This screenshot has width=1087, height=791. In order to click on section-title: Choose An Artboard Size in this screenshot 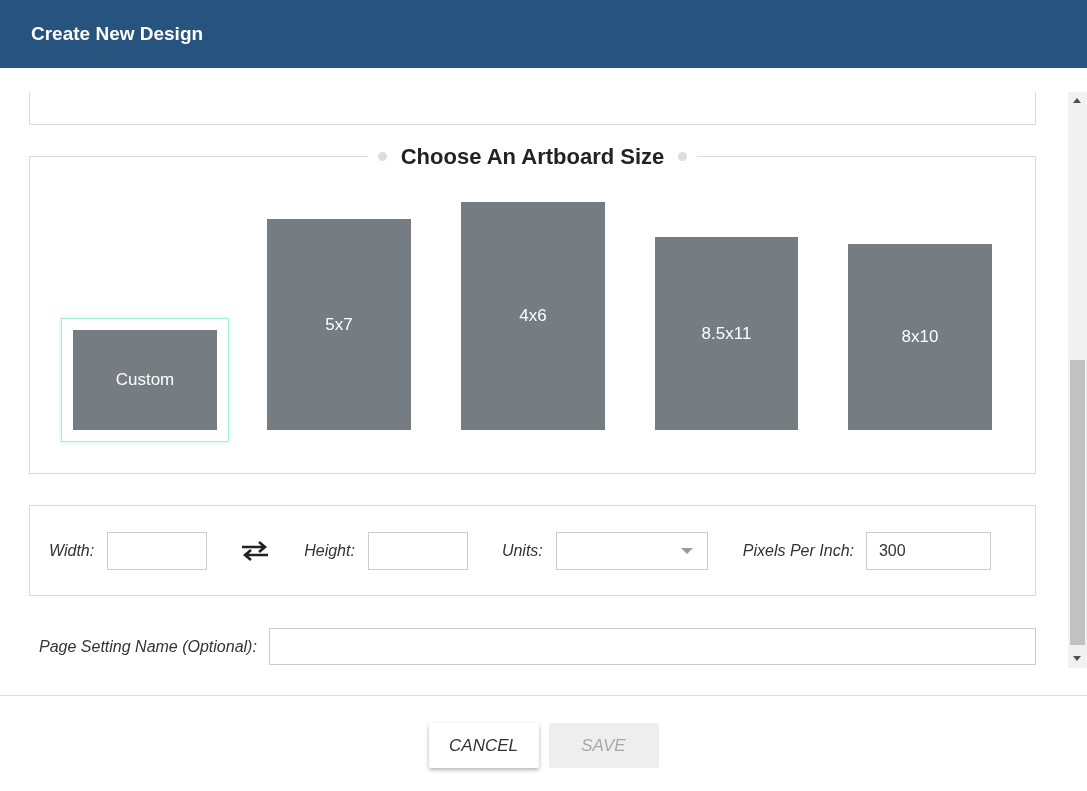, I will do `click(532, 156)`.